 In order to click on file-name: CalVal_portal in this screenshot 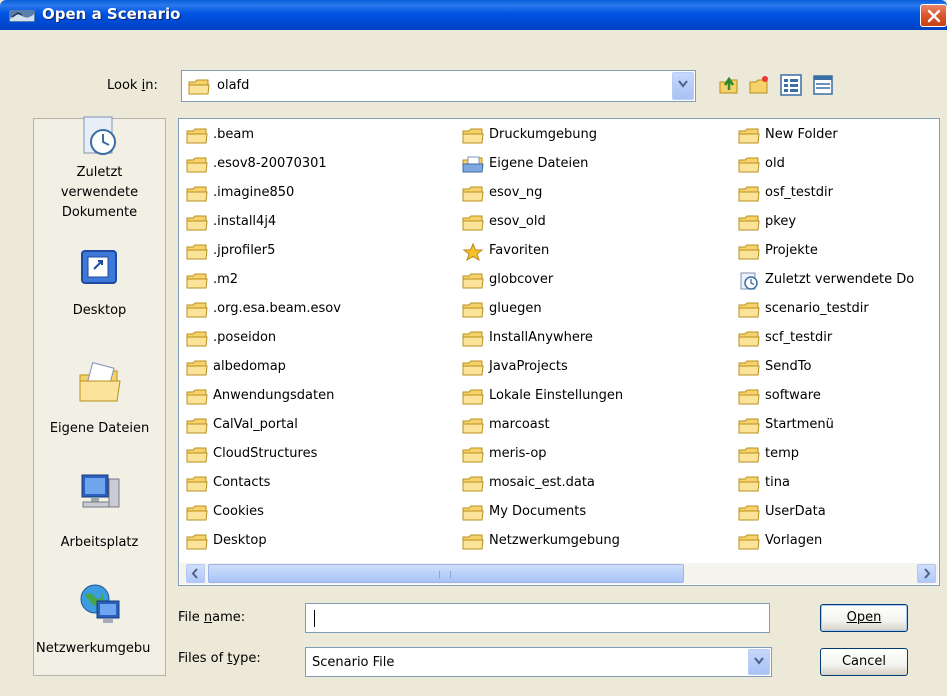, I will do `click(255, 424)`.